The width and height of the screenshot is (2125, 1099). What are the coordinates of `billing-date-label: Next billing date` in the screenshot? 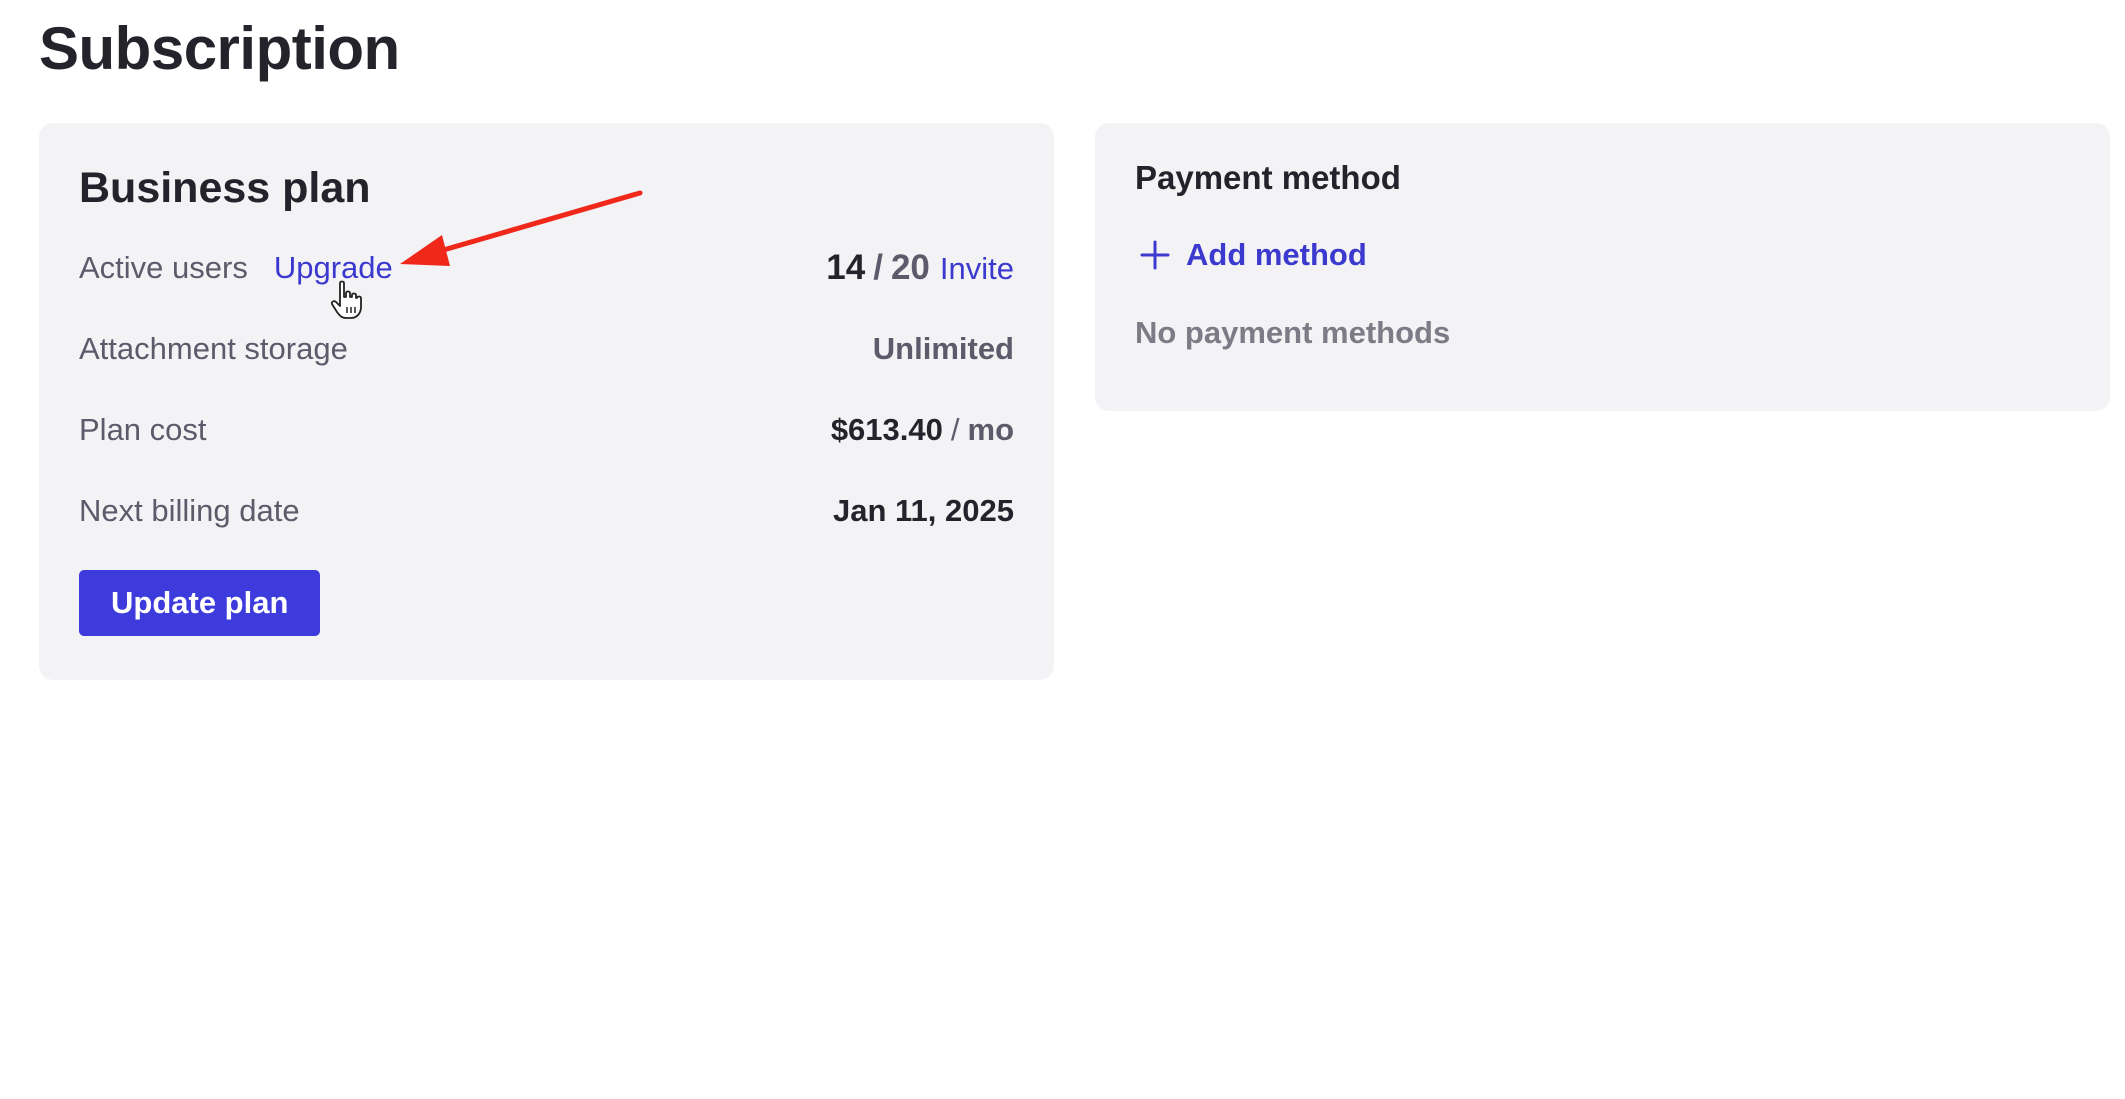 It's located at (189, 511).